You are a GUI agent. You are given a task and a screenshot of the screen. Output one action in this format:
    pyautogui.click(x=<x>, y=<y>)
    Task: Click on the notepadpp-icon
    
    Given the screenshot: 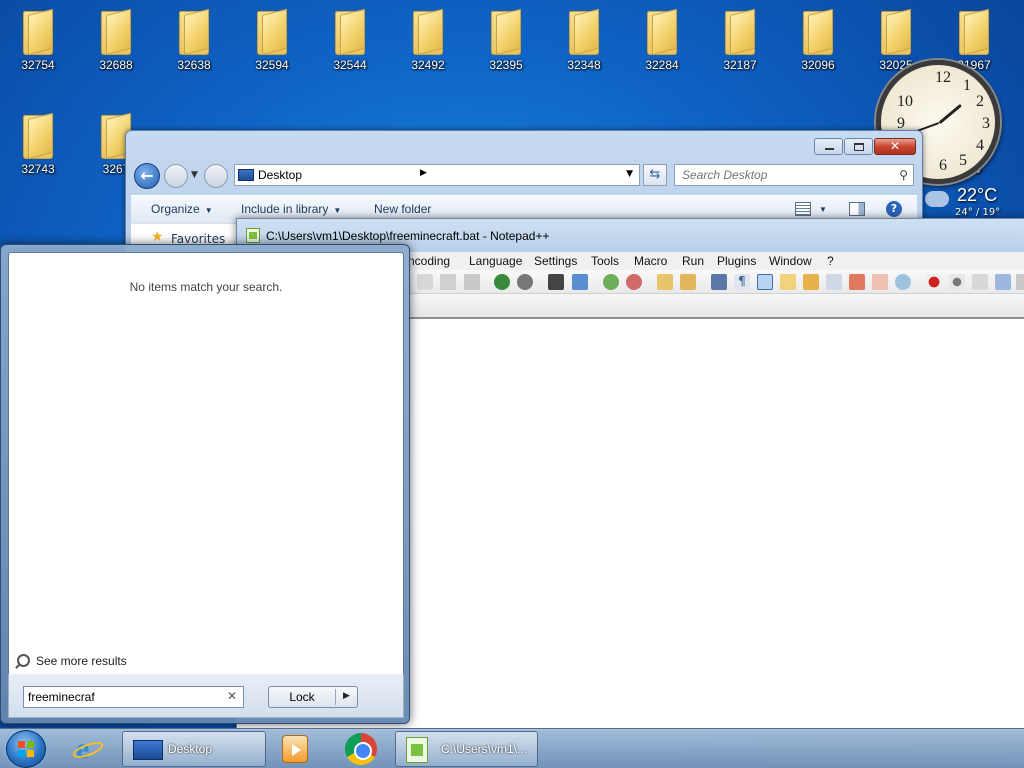 What is the action you would take?
    pyautogui.click(x=253, y=235)
    